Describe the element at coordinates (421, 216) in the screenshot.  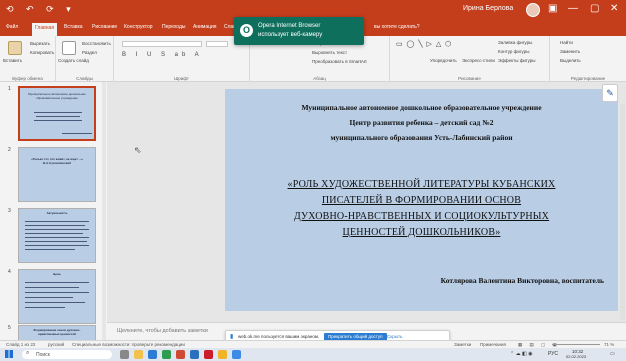
I see `slide-title-line-3: ДУХОВНО-НРАВСТВЕННЫХ И СОЦИОКУЛЬТУРНЫХ` at that location.